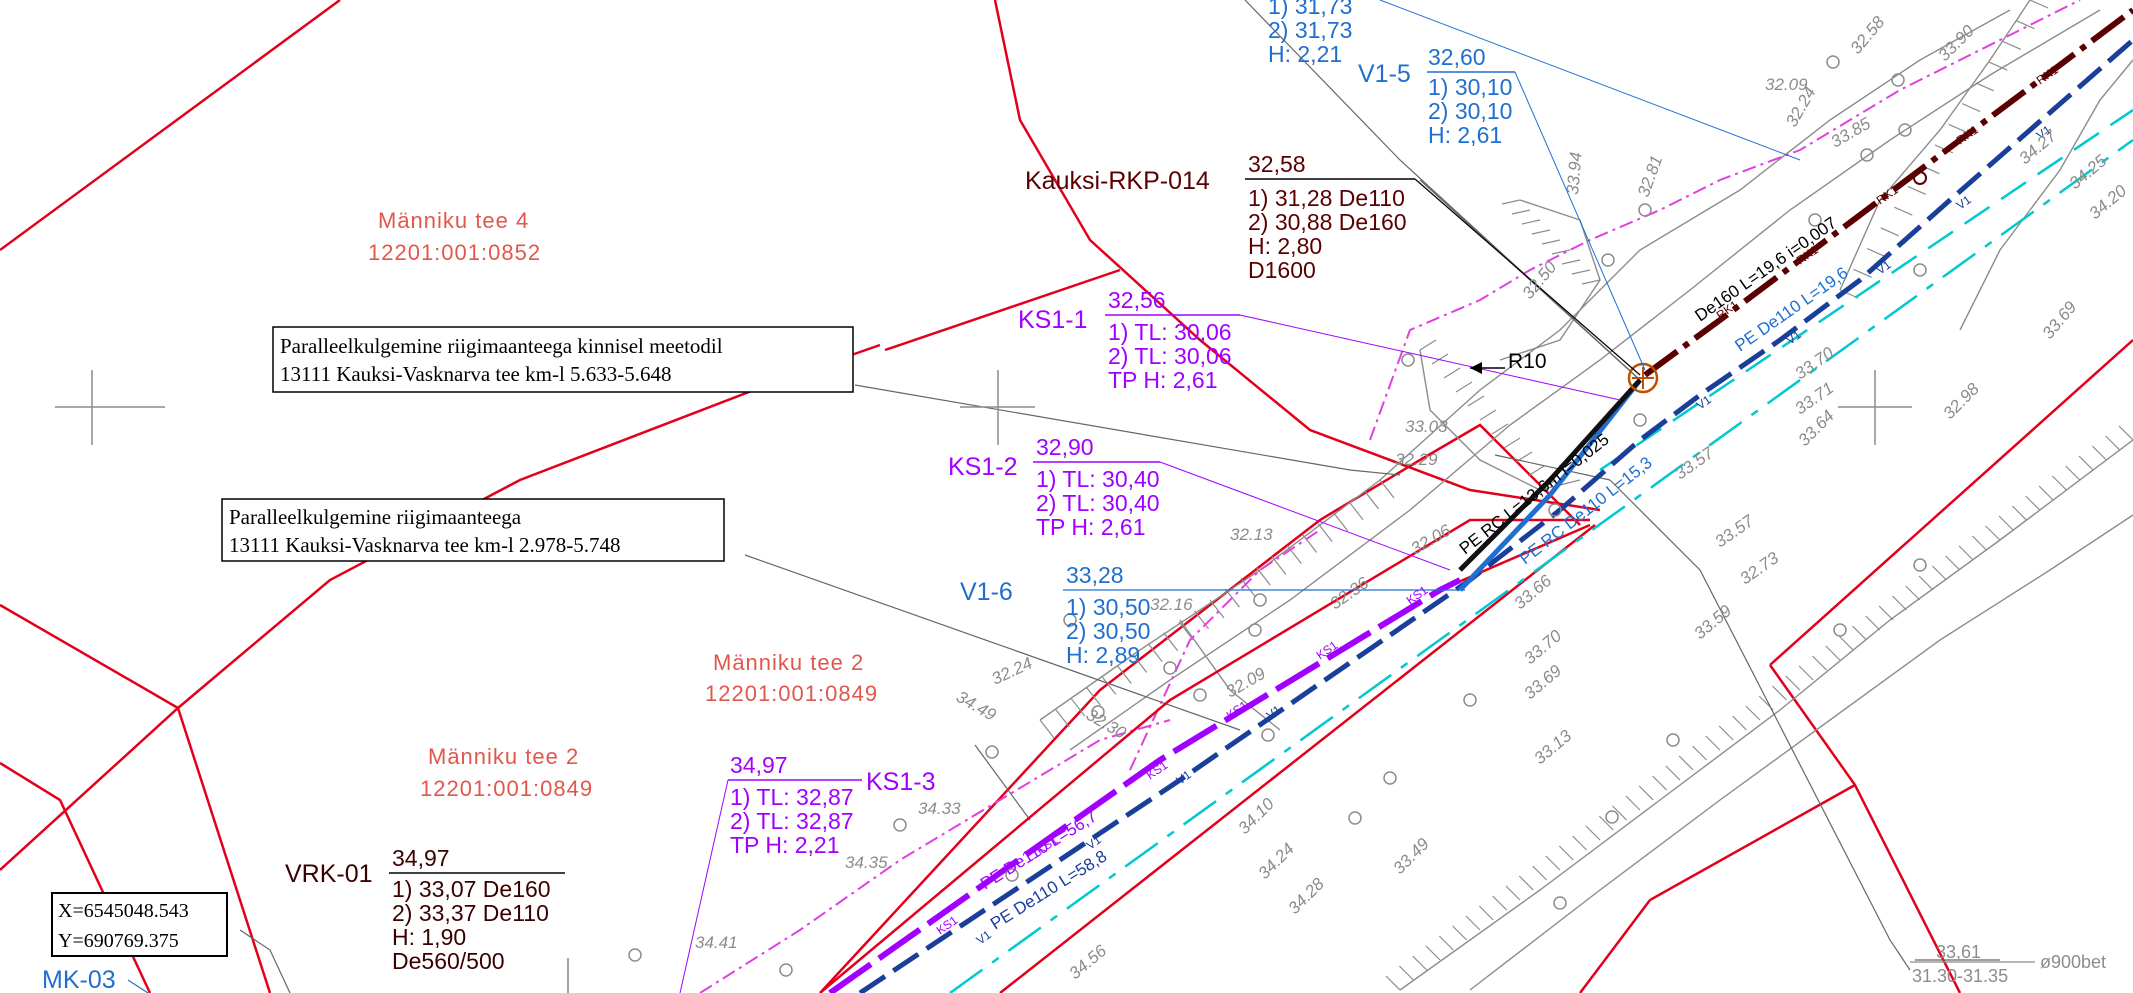  Describe the element at coordinates (1108, 631) in the screenshot. I see `svg-text: 2) 30,50` at that location.